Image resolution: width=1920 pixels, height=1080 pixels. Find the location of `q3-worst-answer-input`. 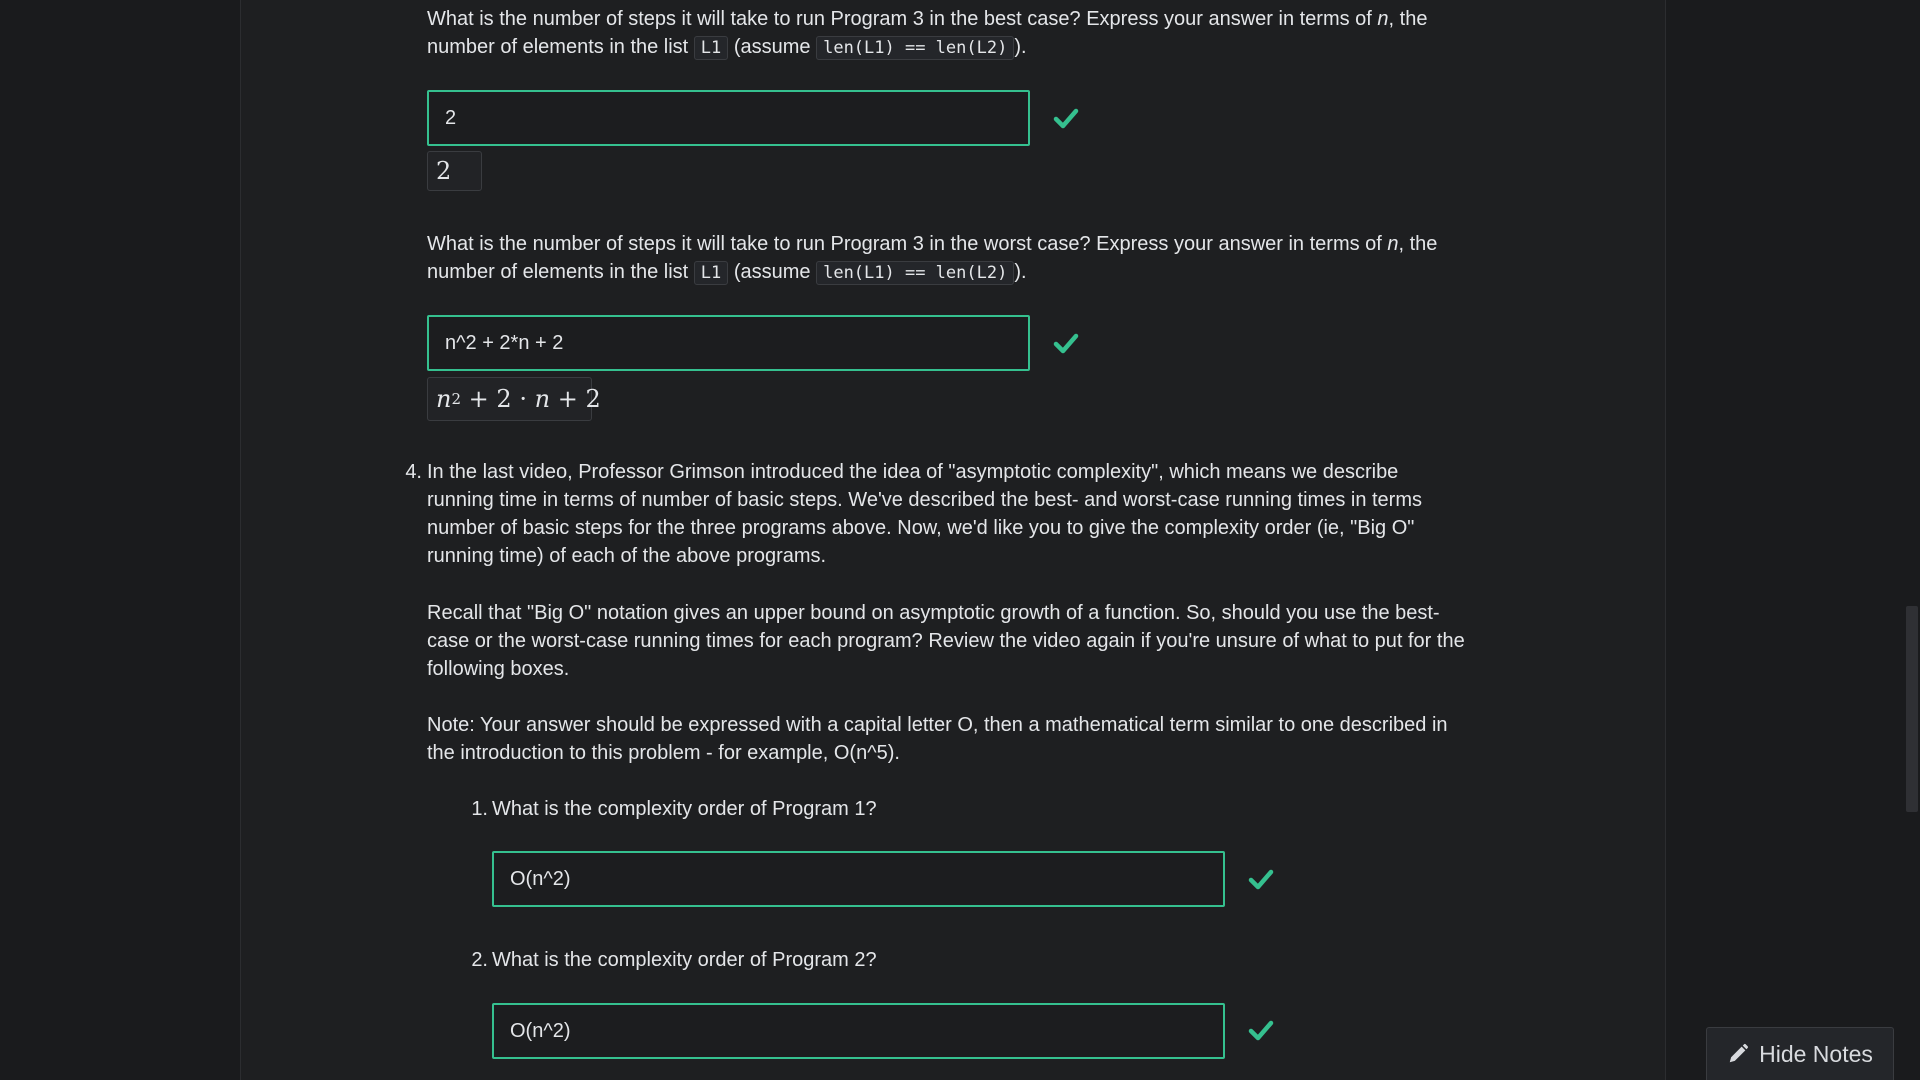

q3-worst-answer-input is located at coordinates (728, 343).